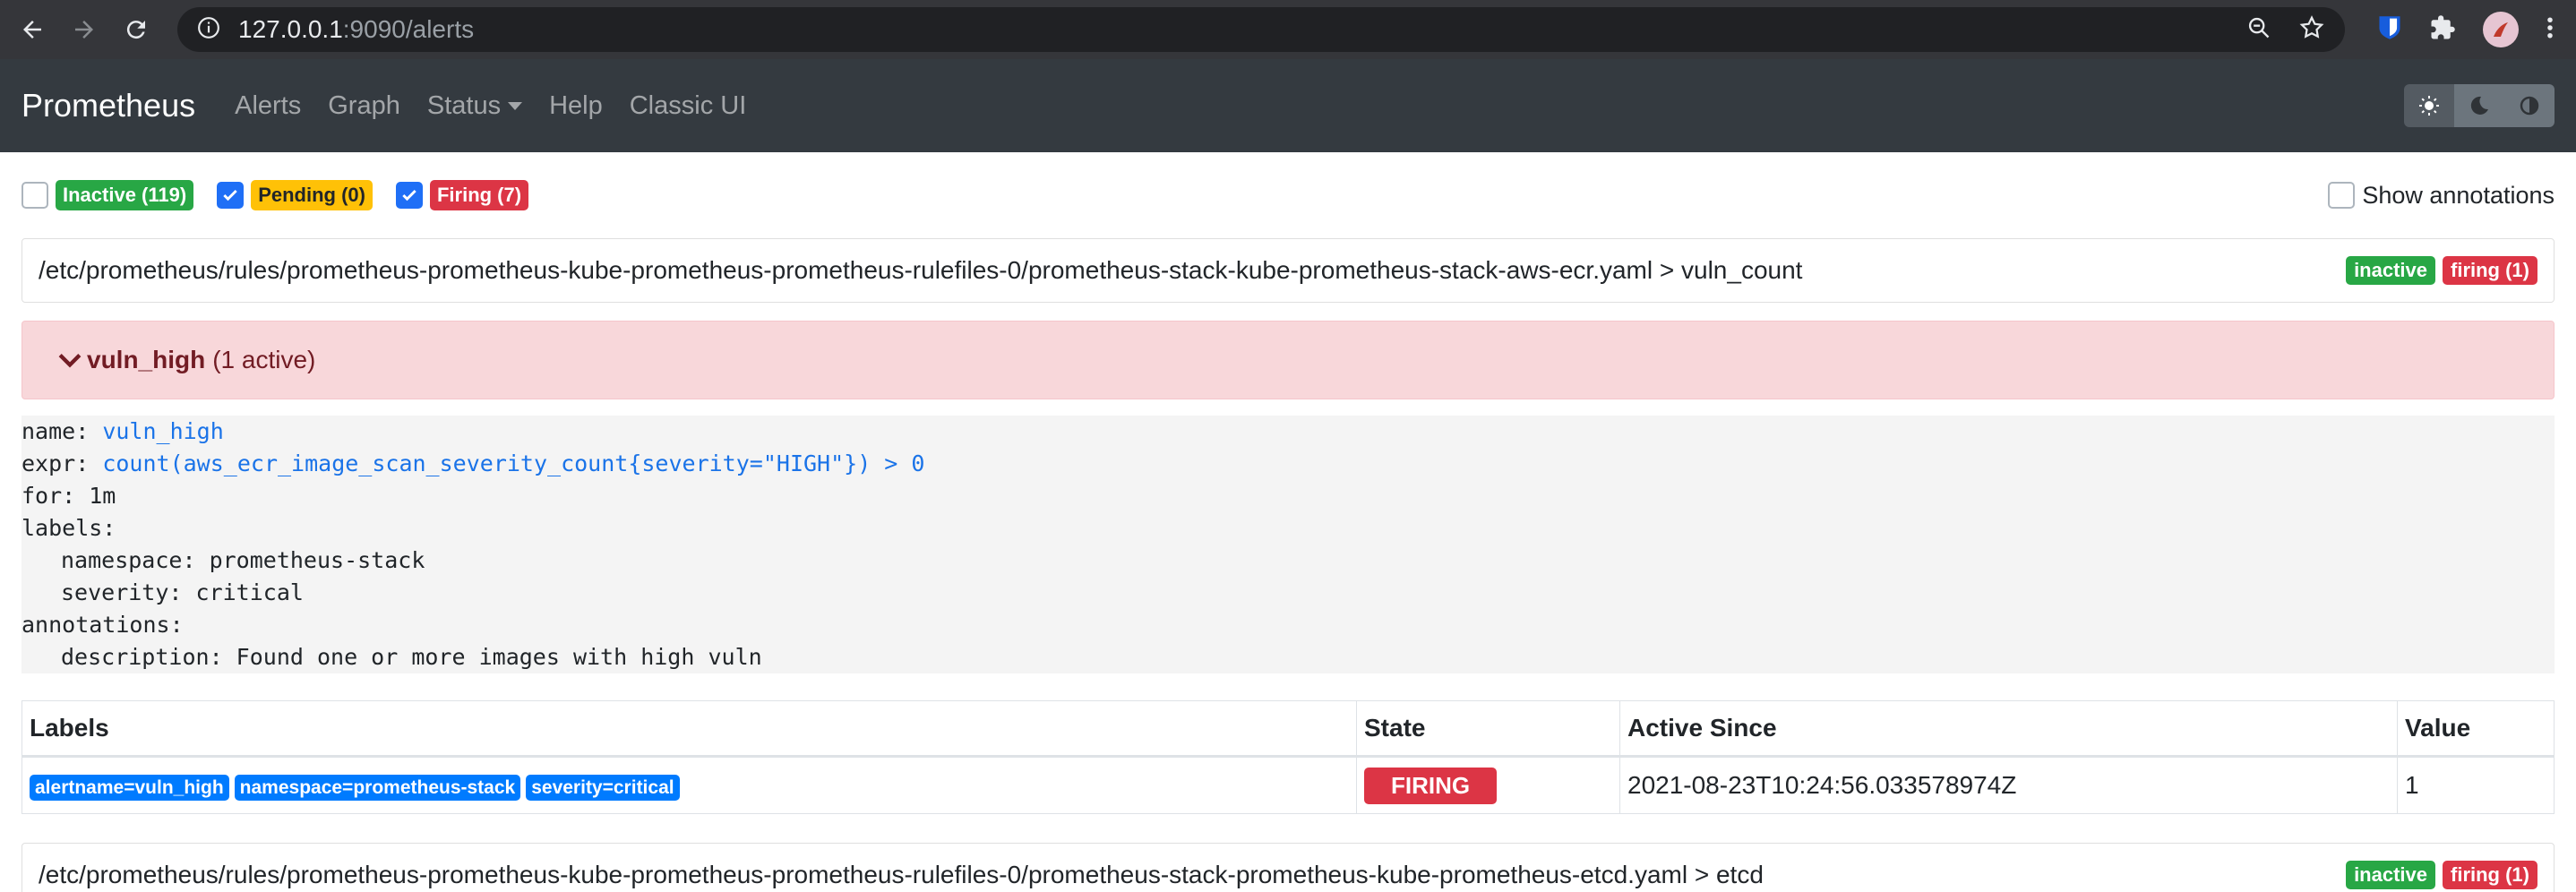 The image size is (2576, 892). I want to click on zoom-icon, so click(2258, 30).